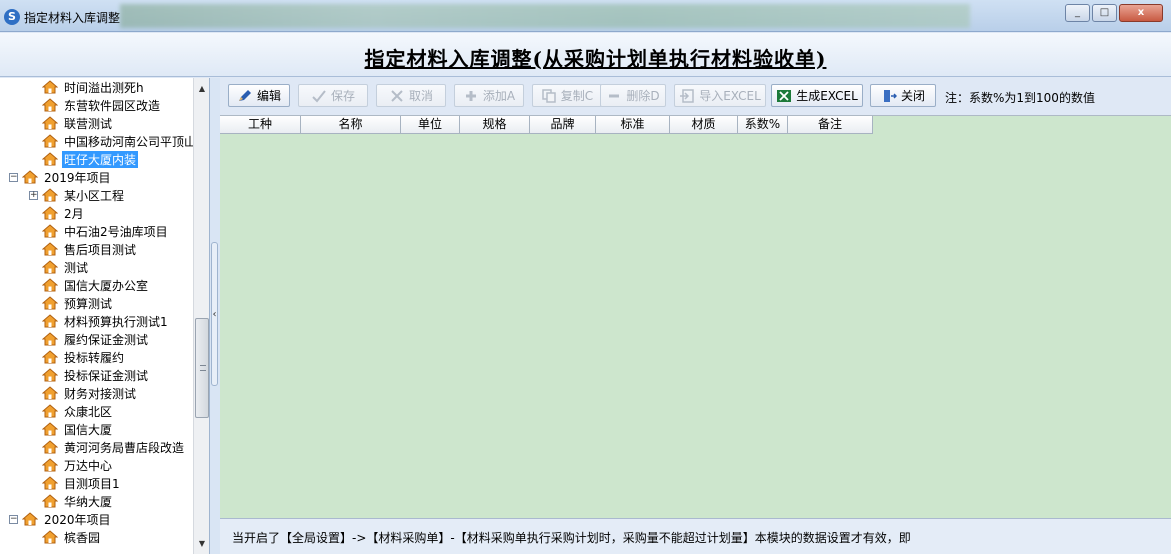 The height and width of the screenshot is (554, 1171). I want to click on tree-item: − 2019年项目, so click(61, 177).